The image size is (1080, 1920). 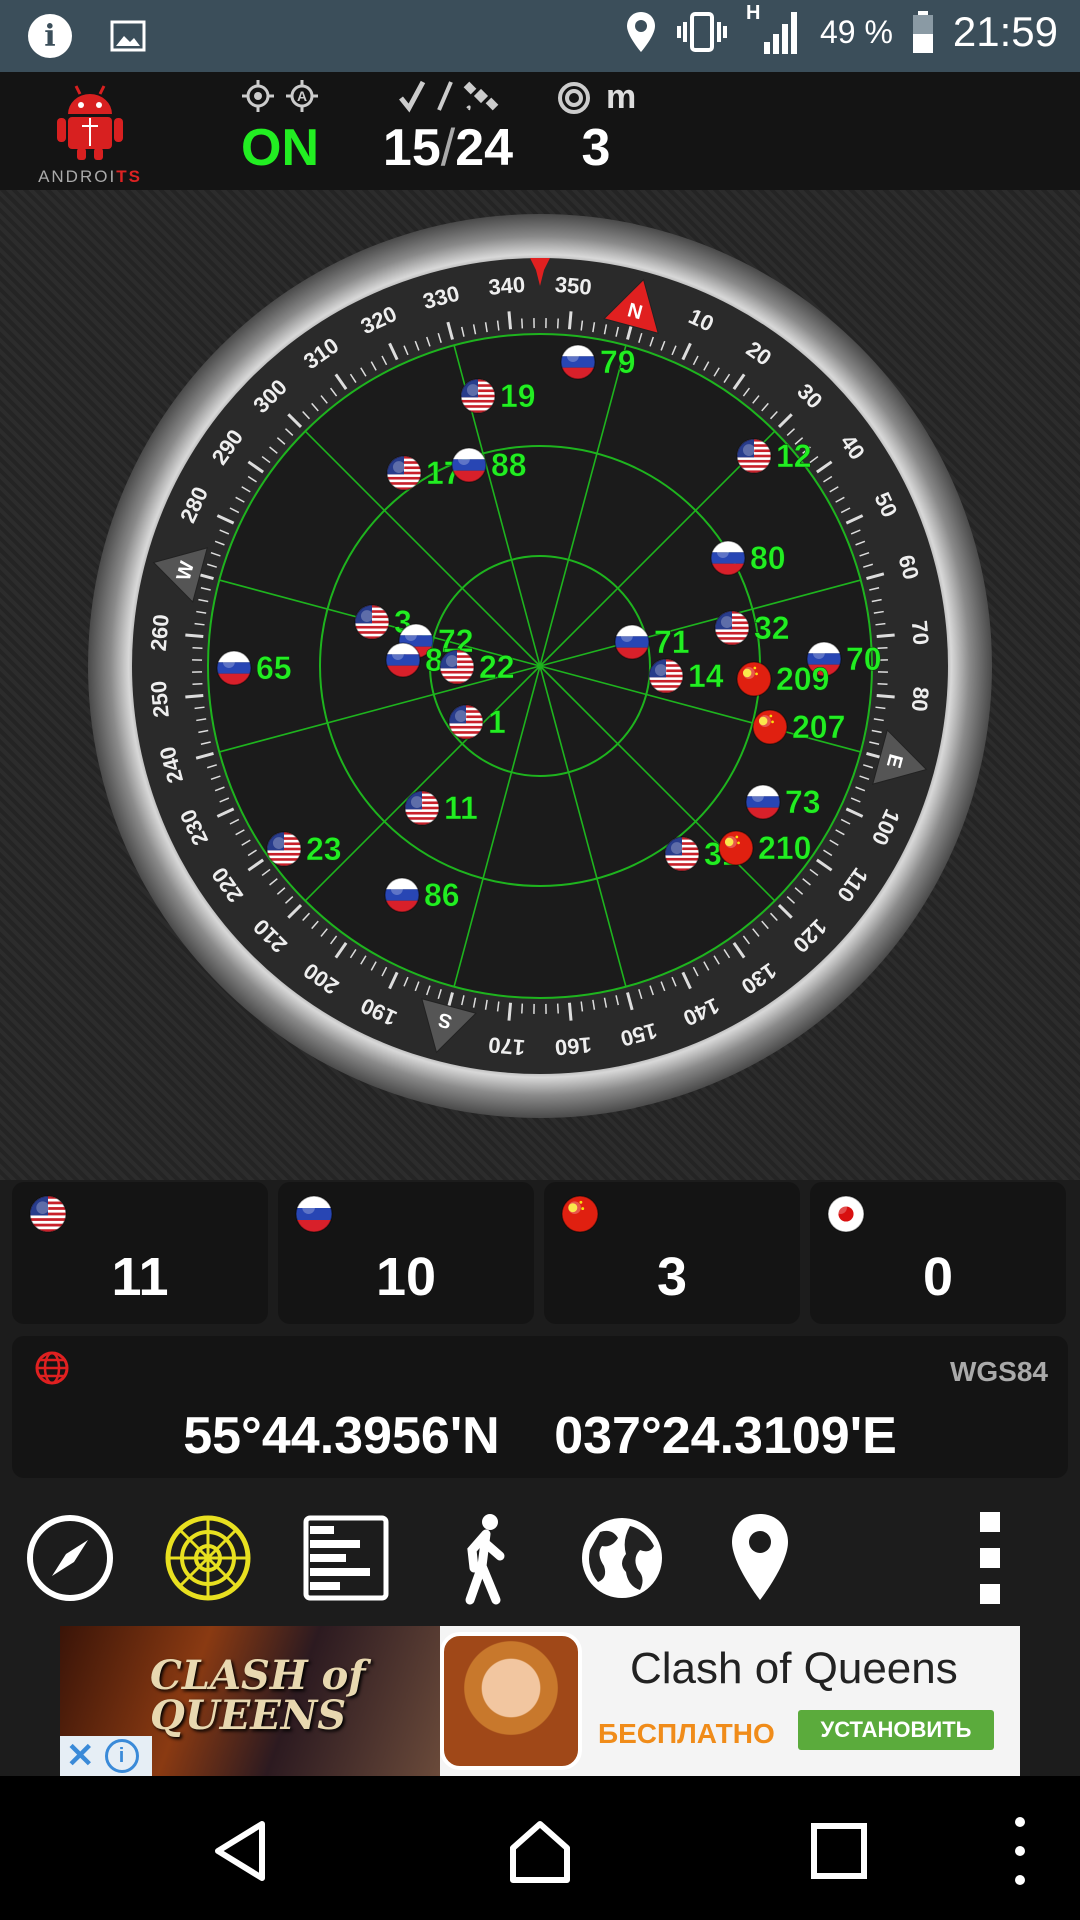 I want to click on china-flag-mark, so click(x=580, y=1214).